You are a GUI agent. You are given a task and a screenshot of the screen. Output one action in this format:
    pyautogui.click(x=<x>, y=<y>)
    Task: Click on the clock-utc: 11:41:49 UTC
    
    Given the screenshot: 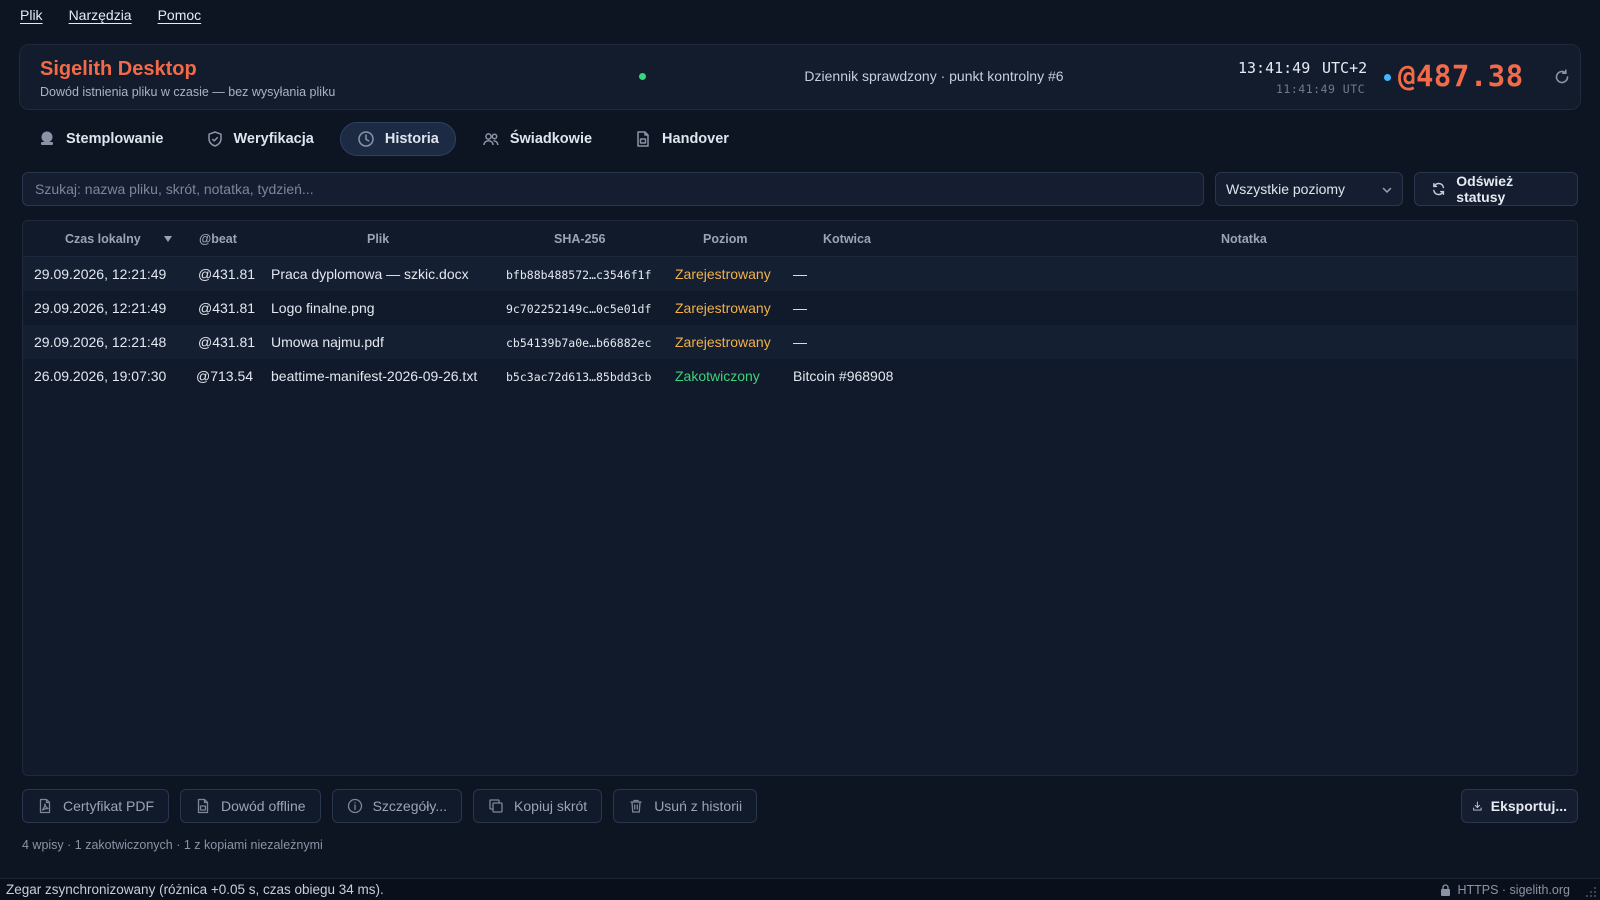 What is the action you would take?
    pyautogui.click(x=1321, y=89)
    